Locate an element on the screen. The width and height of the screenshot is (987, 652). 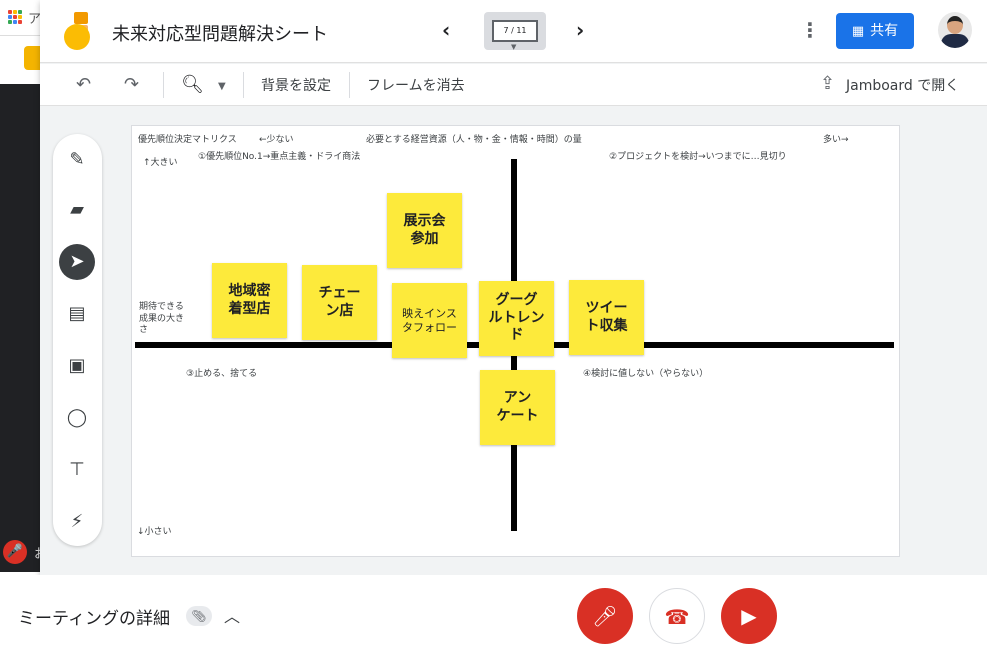
axis-label-resources: 必要とする経営資源（人・物・金・情報・時間）の量 is located at coordinates (474, 140).